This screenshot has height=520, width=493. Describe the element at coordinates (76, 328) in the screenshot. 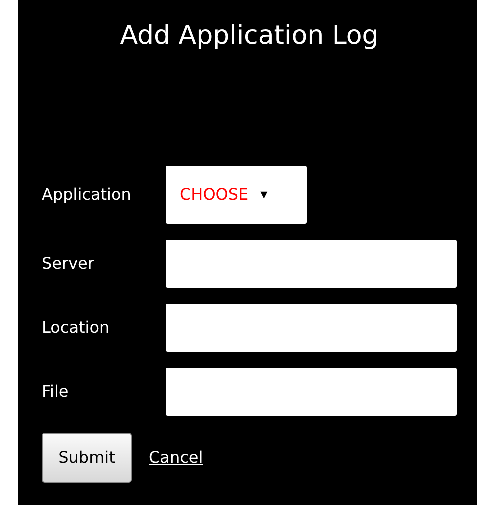

I see `field-label: Location` at that location.